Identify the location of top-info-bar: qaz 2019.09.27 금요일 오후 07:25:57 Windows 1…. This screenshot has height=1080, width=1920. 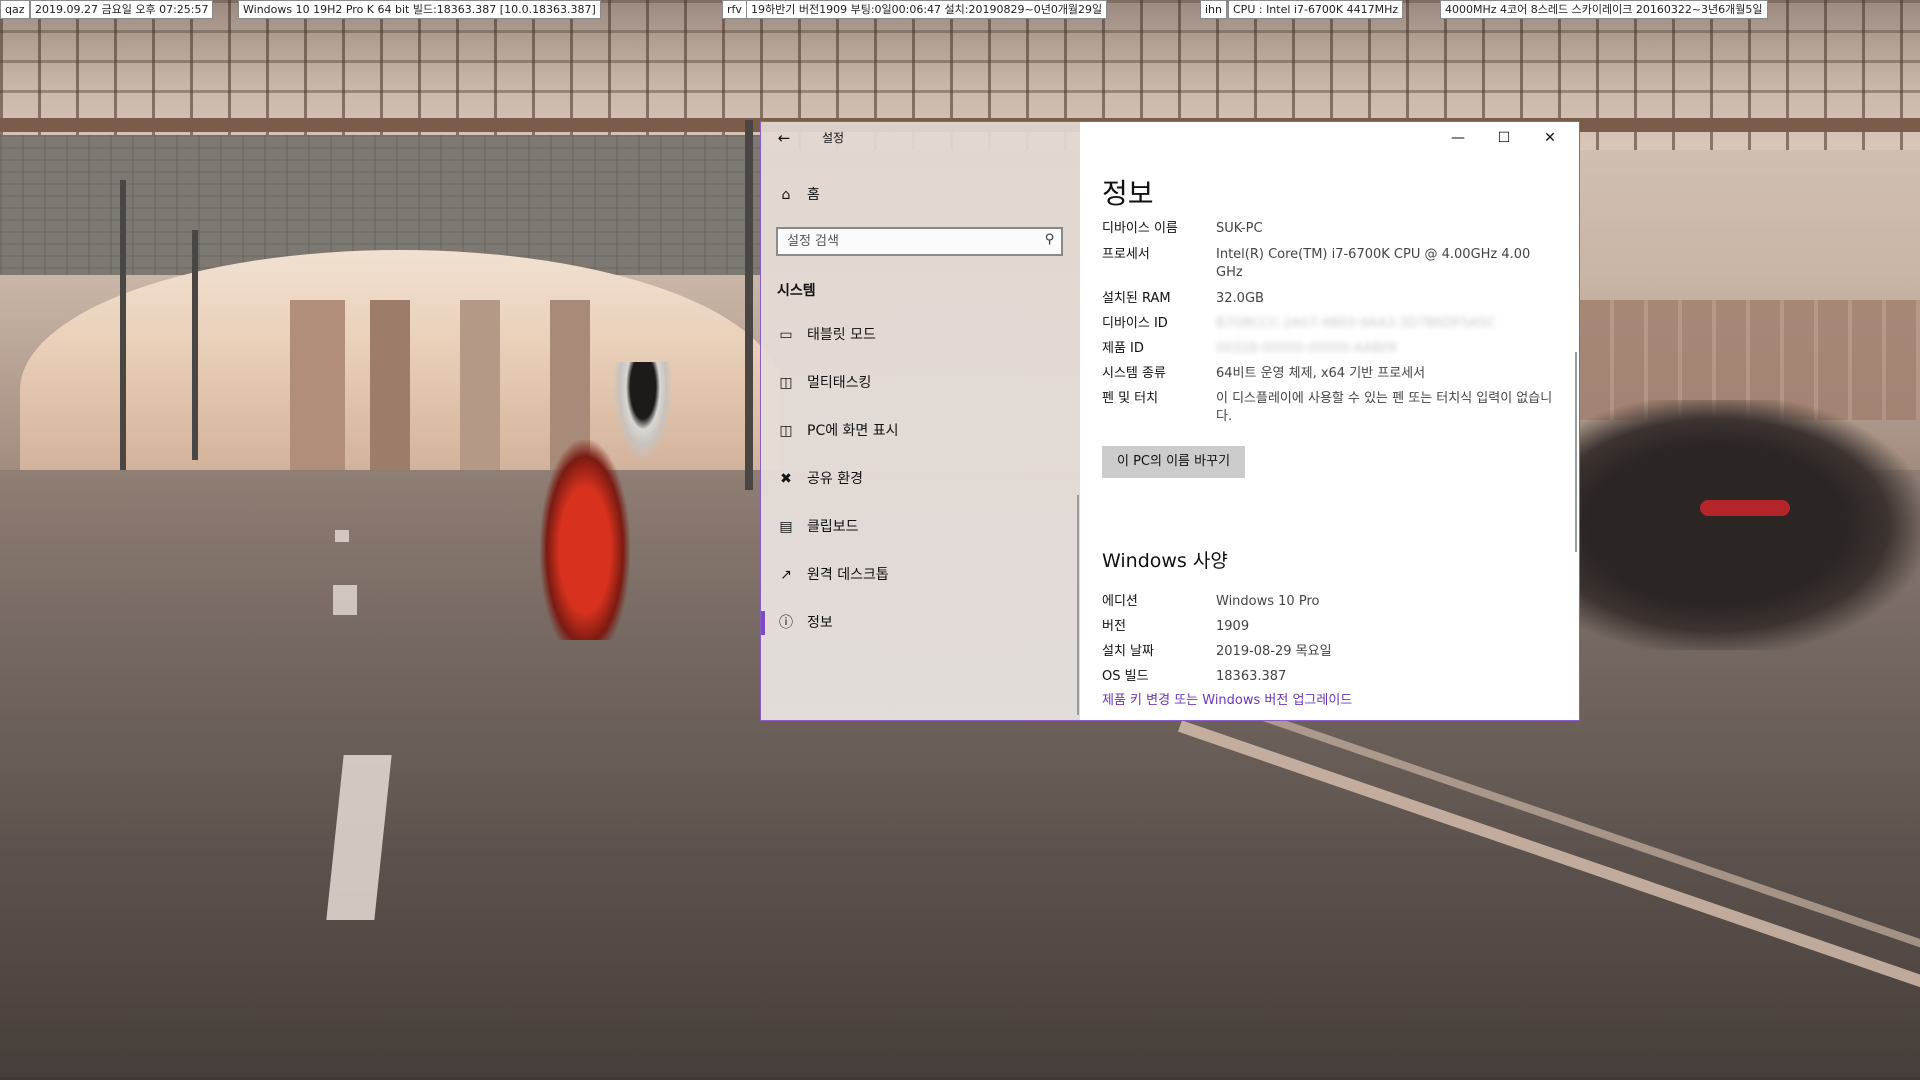
(960, 9).